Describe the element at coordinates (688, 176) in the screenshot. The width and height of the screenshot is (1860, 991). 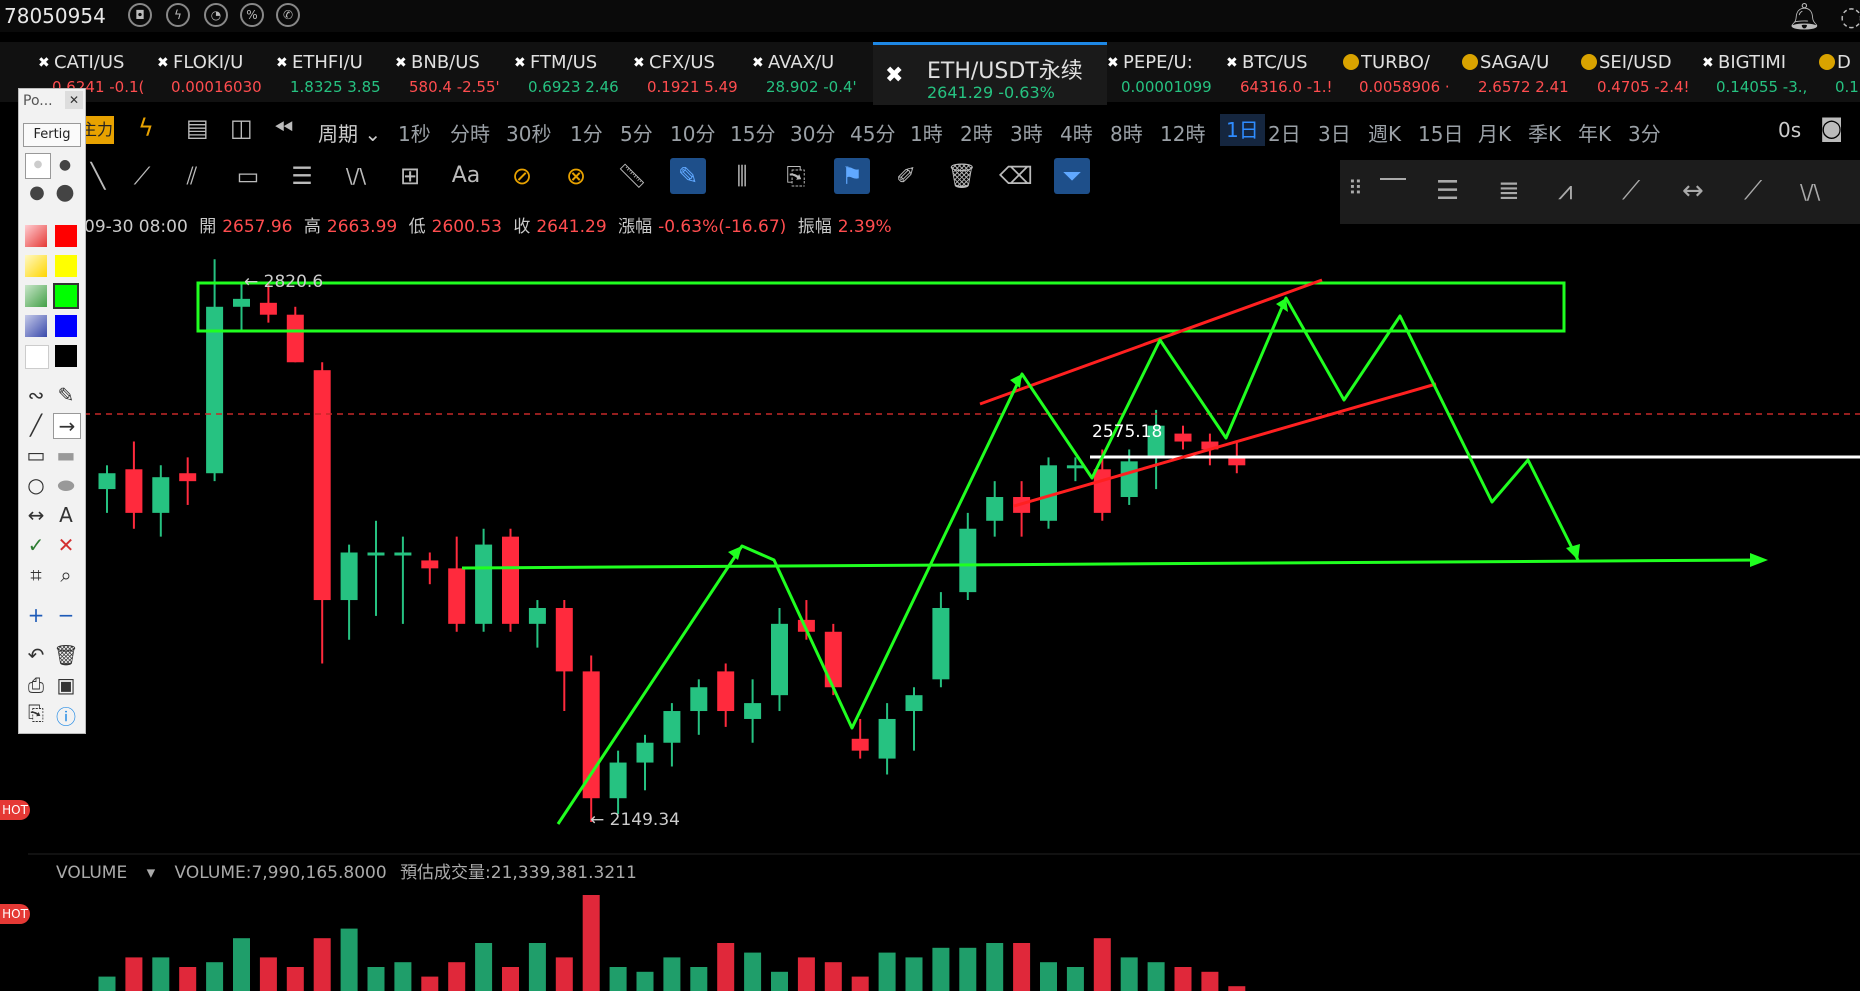
I see `draw-mode-icon: ✎` at that location.